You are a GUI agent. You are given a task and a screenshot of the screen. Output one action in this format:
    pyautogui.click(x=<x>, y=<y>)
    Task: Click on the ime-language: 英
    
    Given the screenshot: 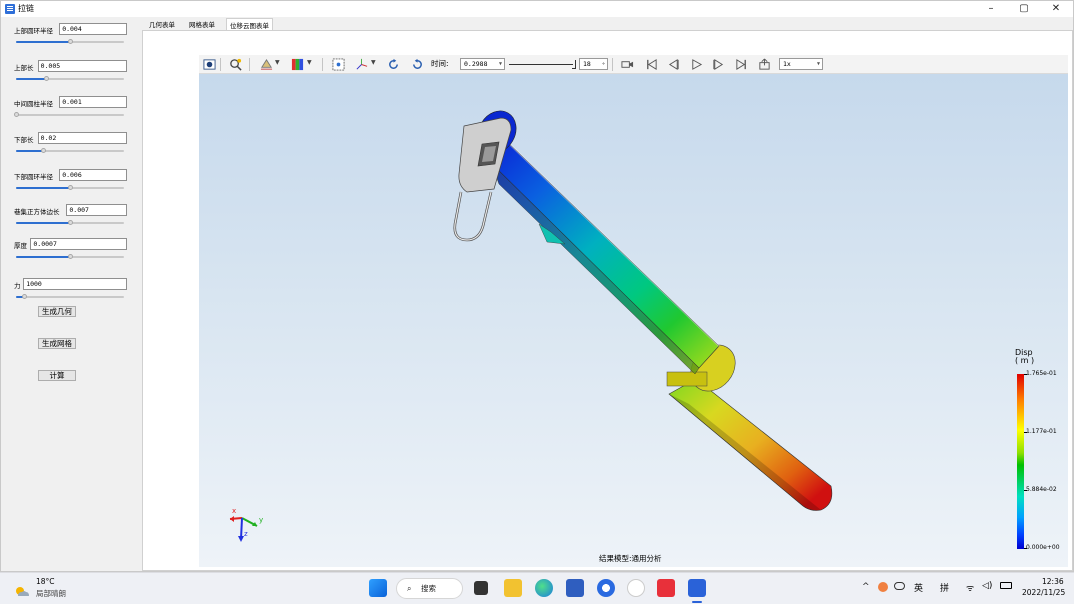 What is the action you would take?
    pyautogui.click(x=918, y=587)
    